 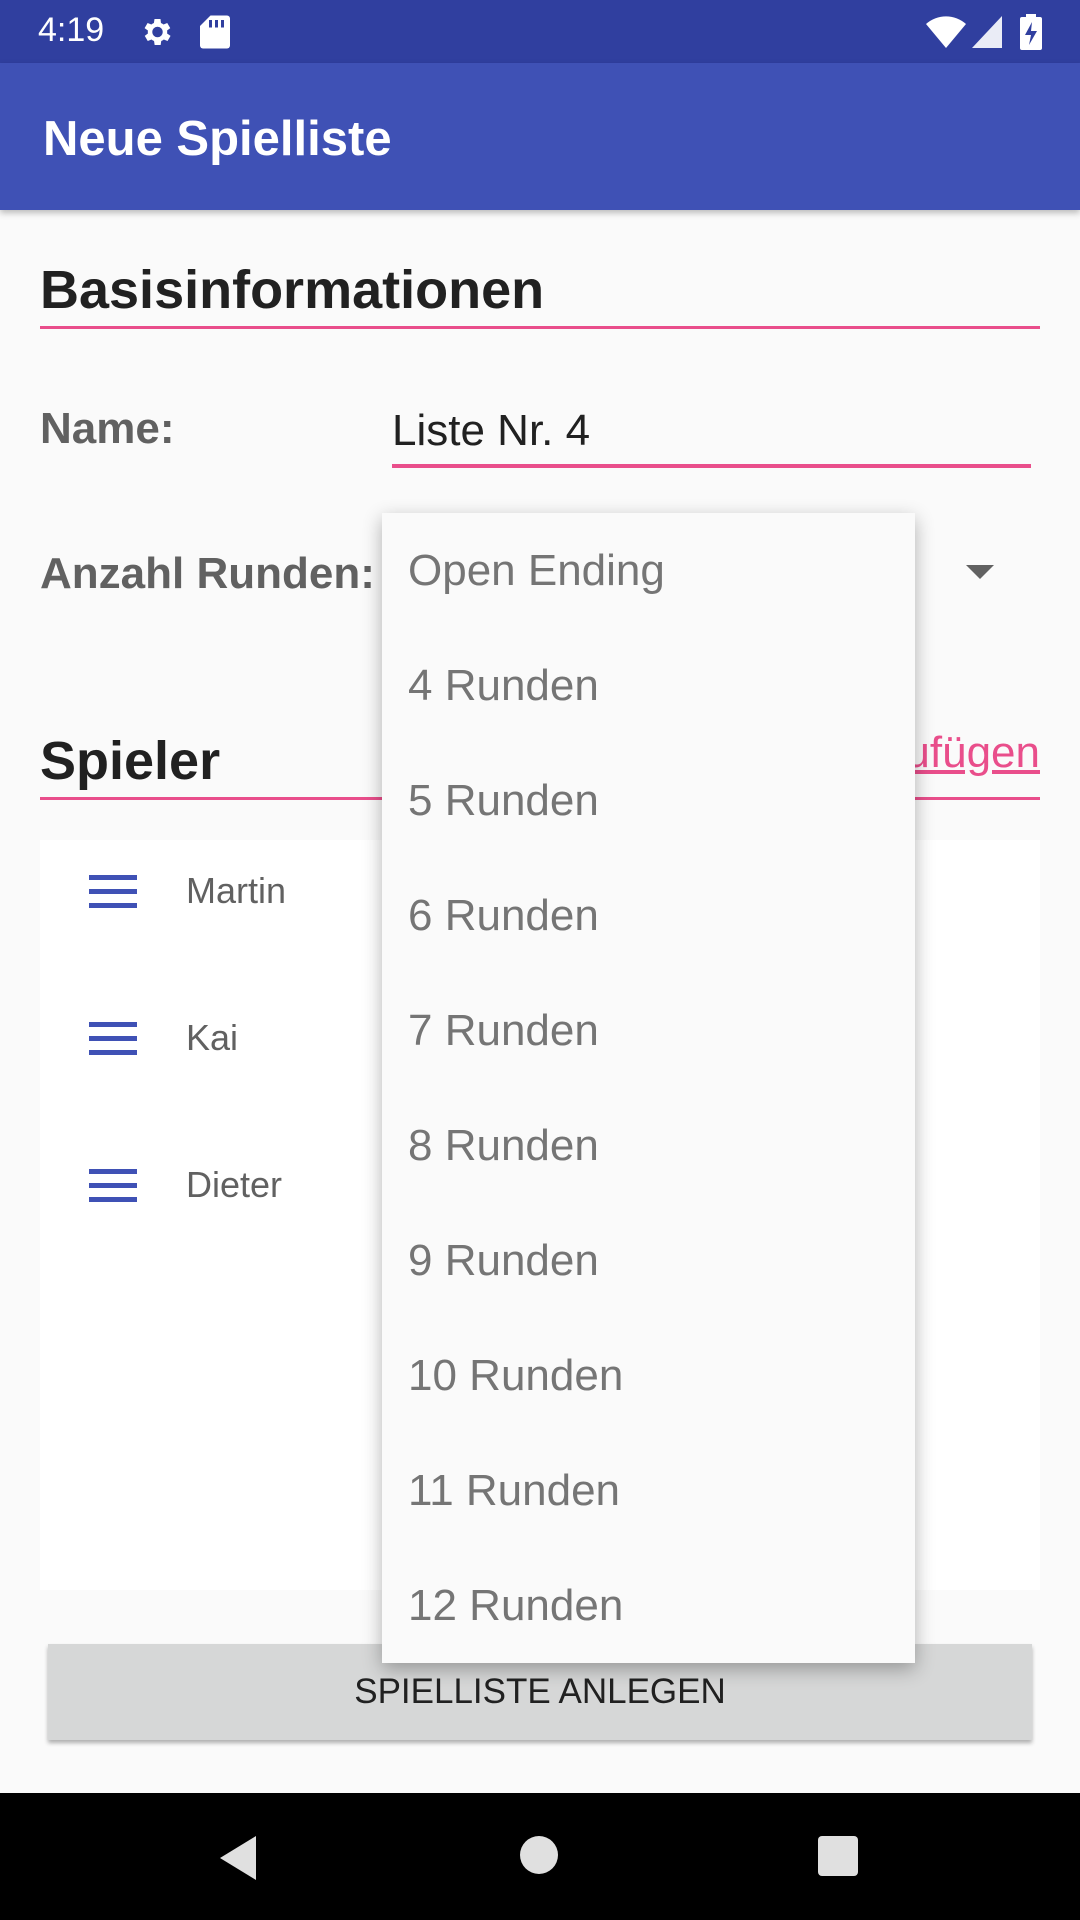 I want to click on recents-icon, so click(x=838, y=1856).